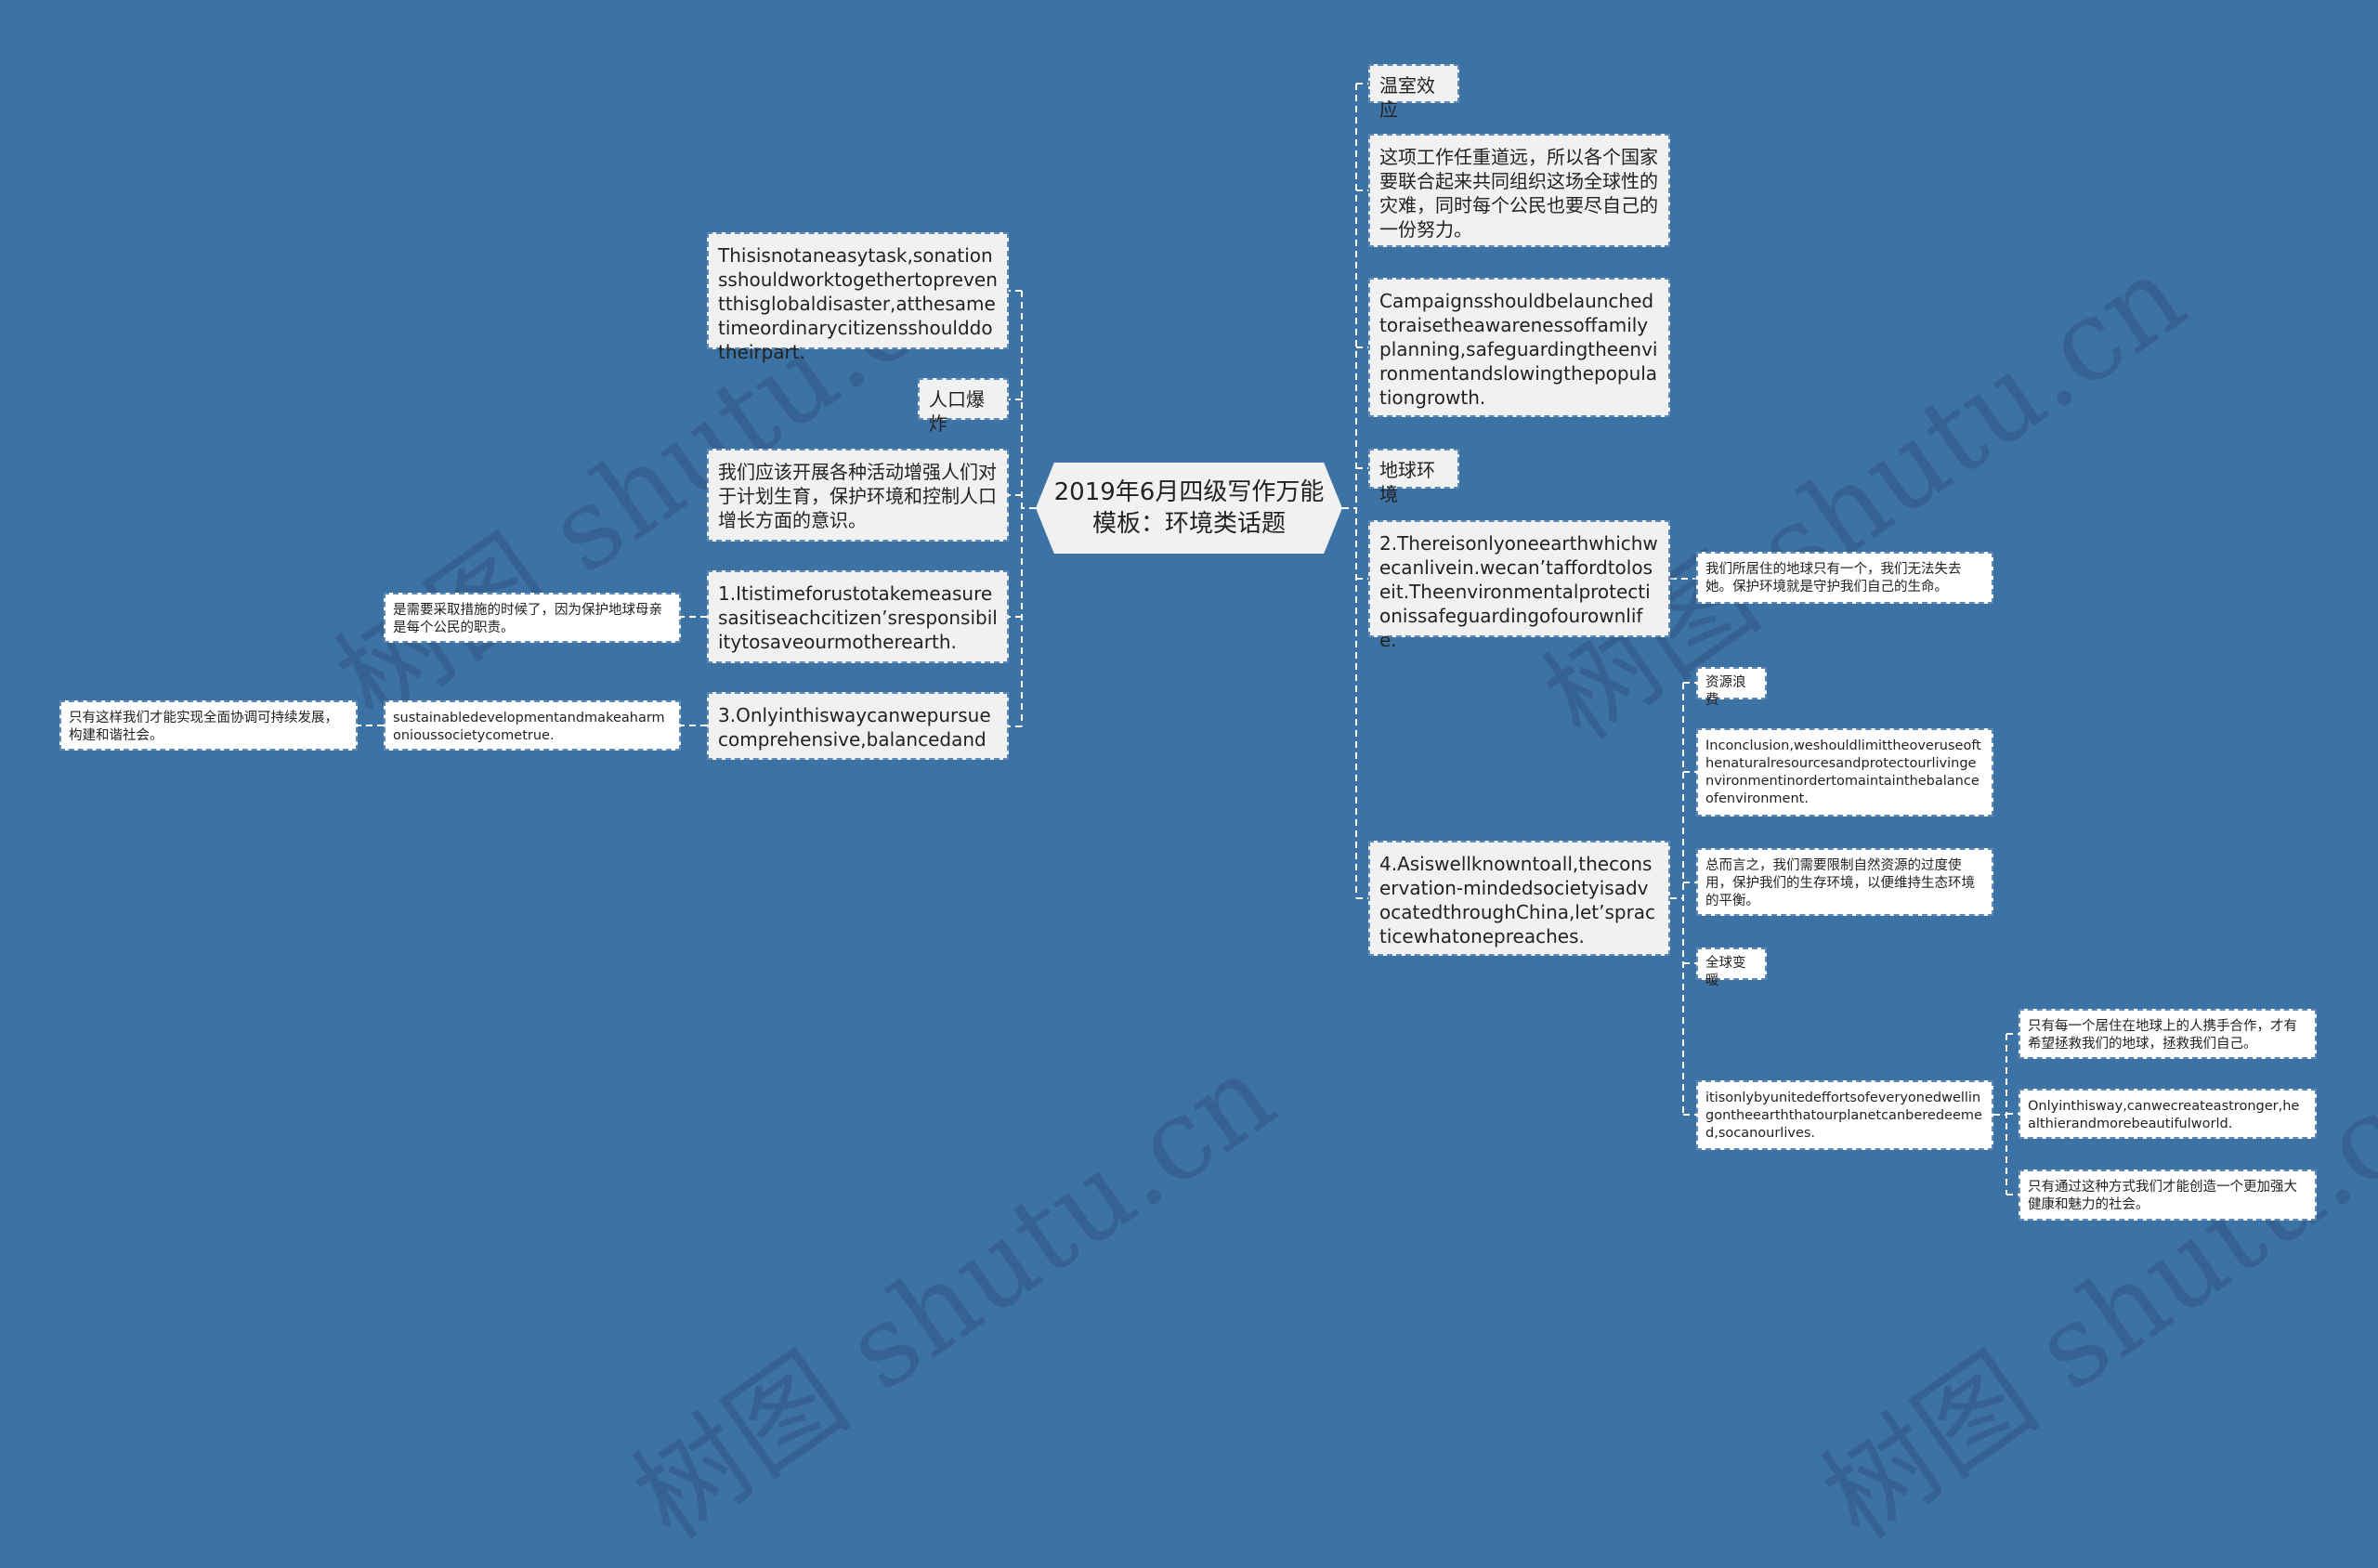  I want to click on root-title-line2: 模板：环境类话题, so click(1189, 524).